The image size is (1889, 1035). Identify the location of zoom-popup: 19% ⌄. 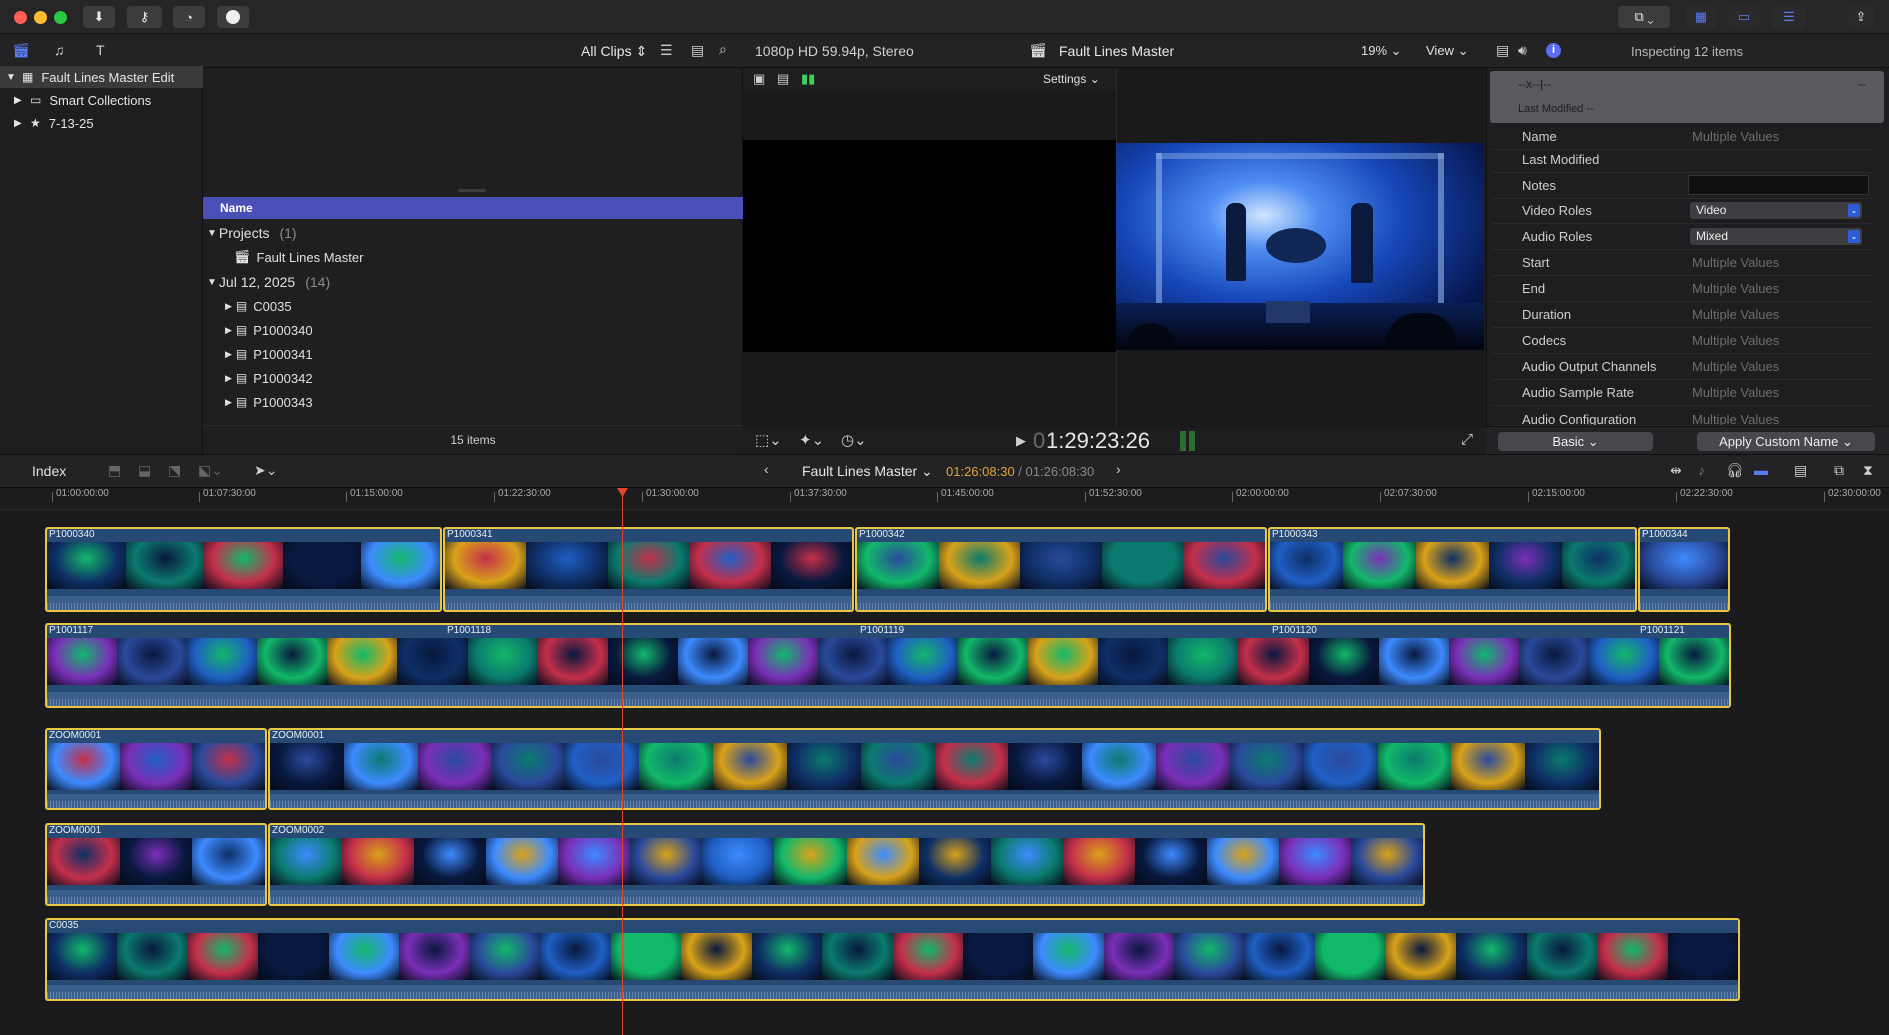
(1381, 51).